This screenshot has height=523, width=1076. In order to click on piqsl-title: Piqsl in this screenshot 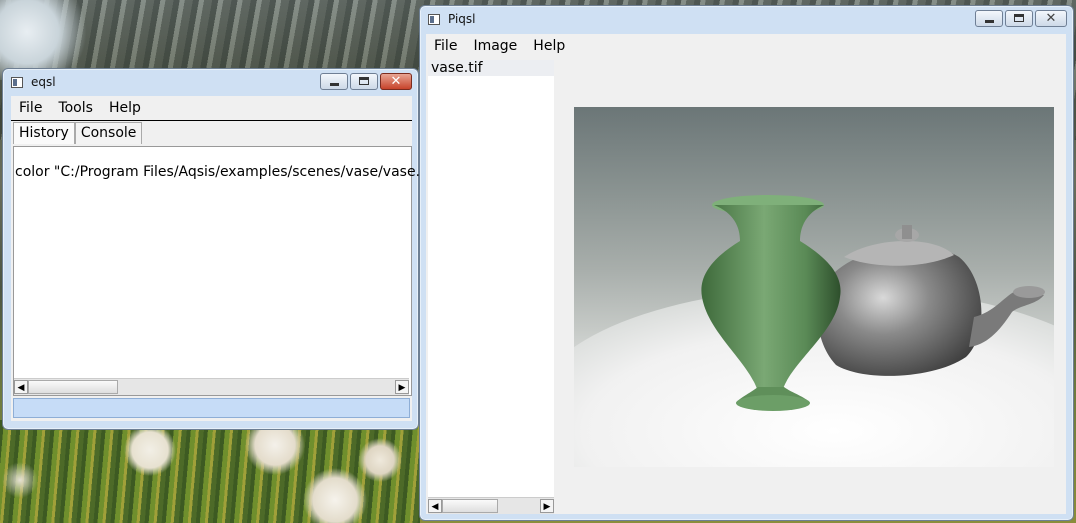, I will do `click(462, 19)`.